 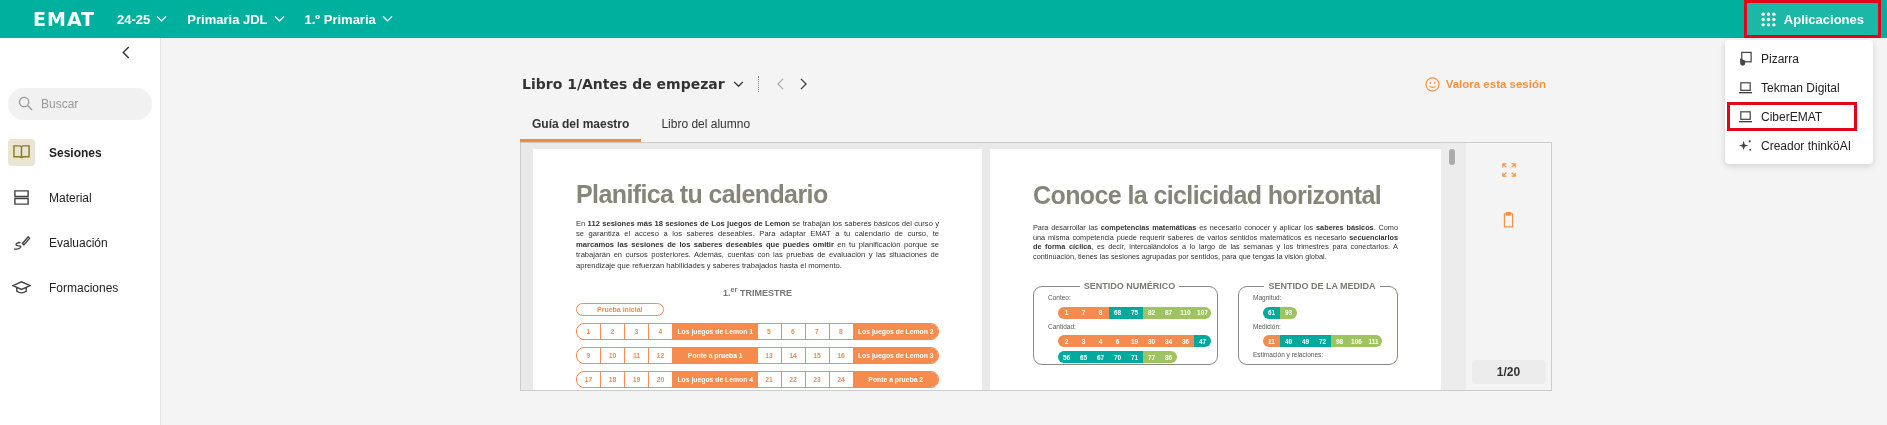 I want to click on search-field: Buscar, so click(x=80, y=104).